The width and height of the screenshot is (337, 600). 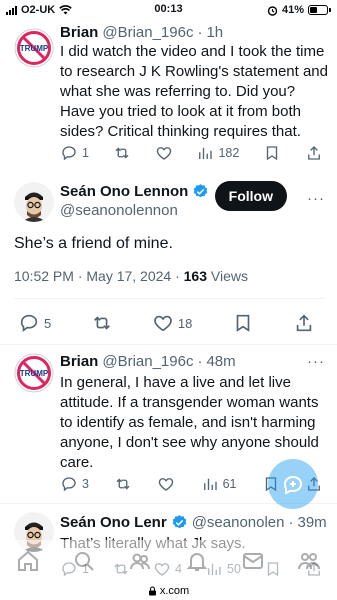 What do you see at coordinates (99, 276) in the screenshot?
I see `timestamp: 10:52 PM · May 17, 2024 ·` at bounding box center [99, 276].